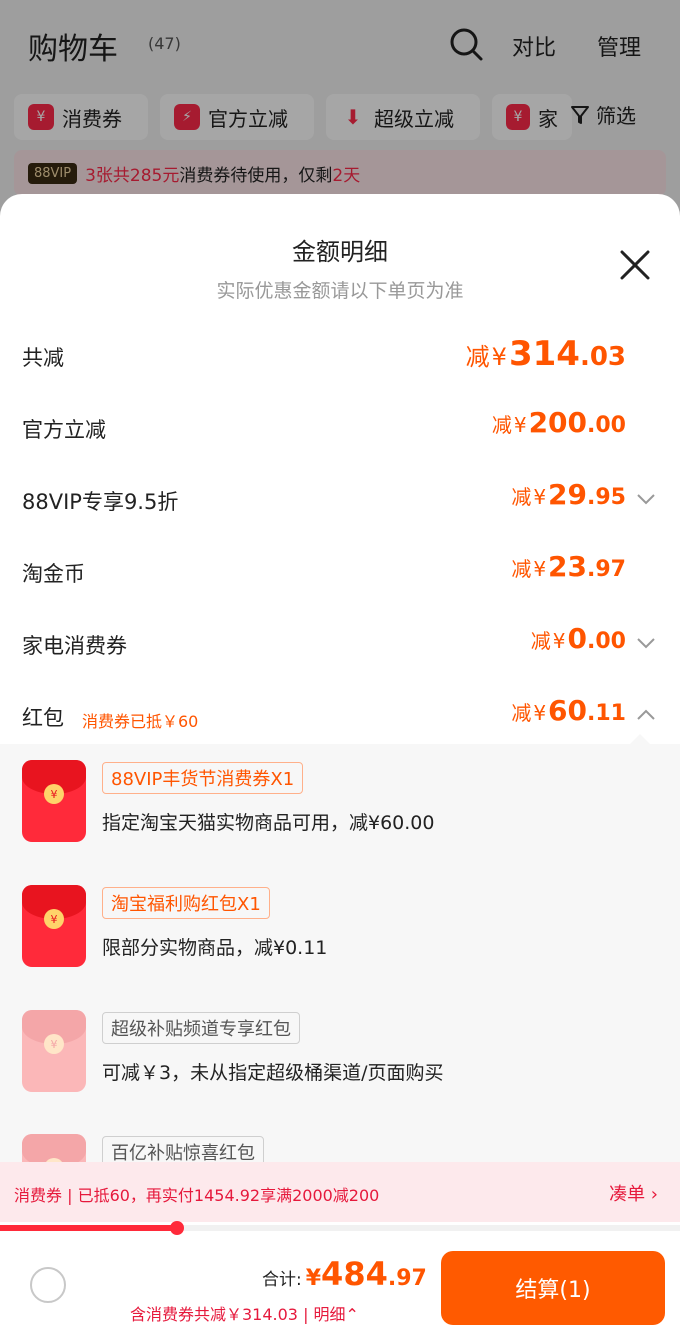  What do you see at coordinates (244, 1313) in the screenshot?
I see `savings-detail-link: 含消费券共减￥314.03 | 明细⌃` at bounding box center [244, 1313].